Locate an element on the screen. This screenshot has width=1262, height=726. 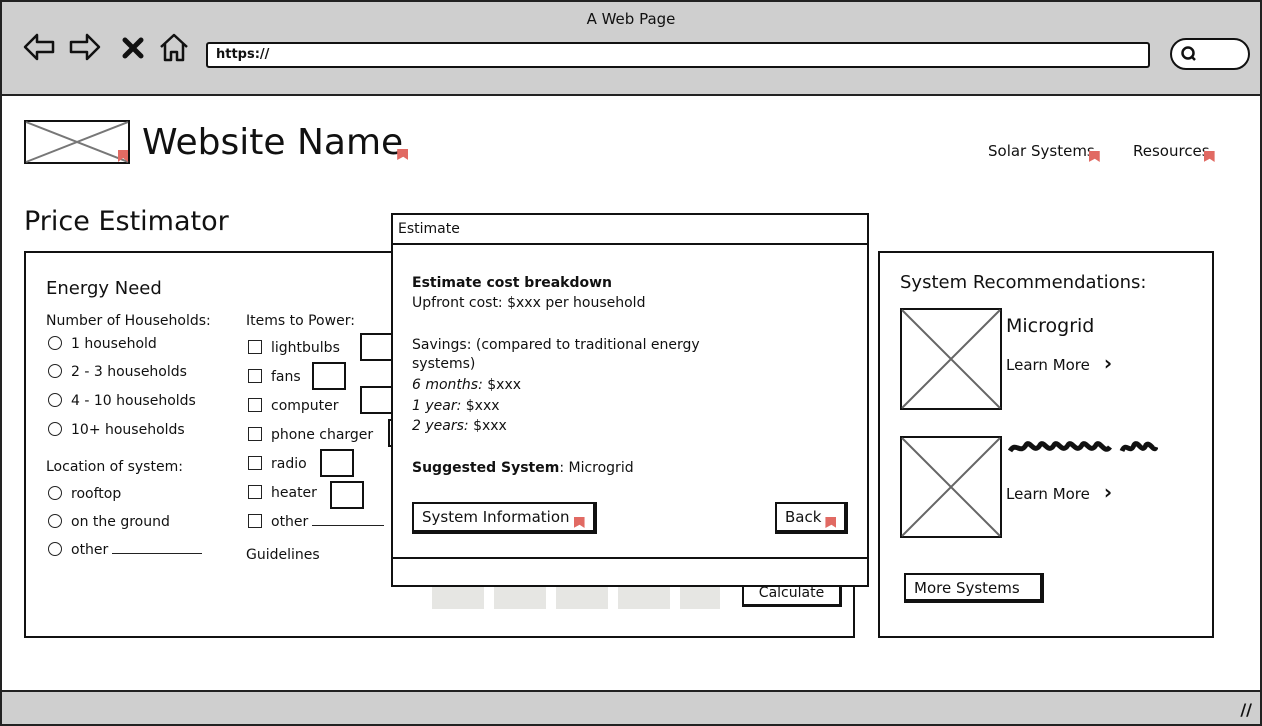
checkbox-lightbulbs: lightbulbs is located at coordinates (294, 348).